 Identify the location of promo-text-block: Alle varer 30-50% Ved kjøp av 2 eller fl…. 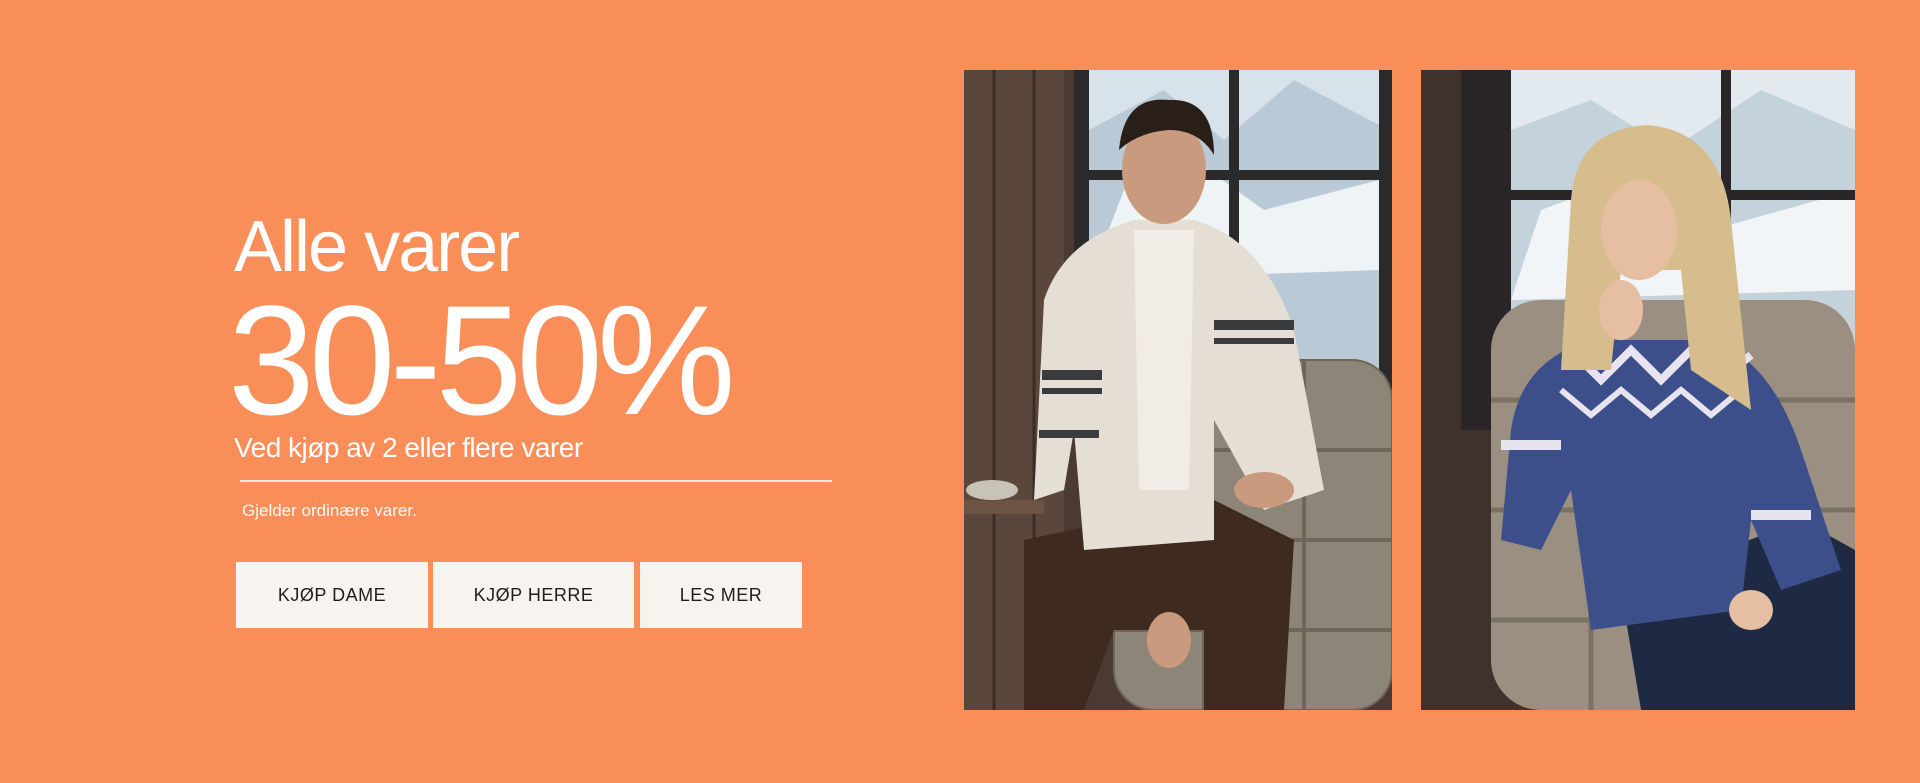
(531, 335).